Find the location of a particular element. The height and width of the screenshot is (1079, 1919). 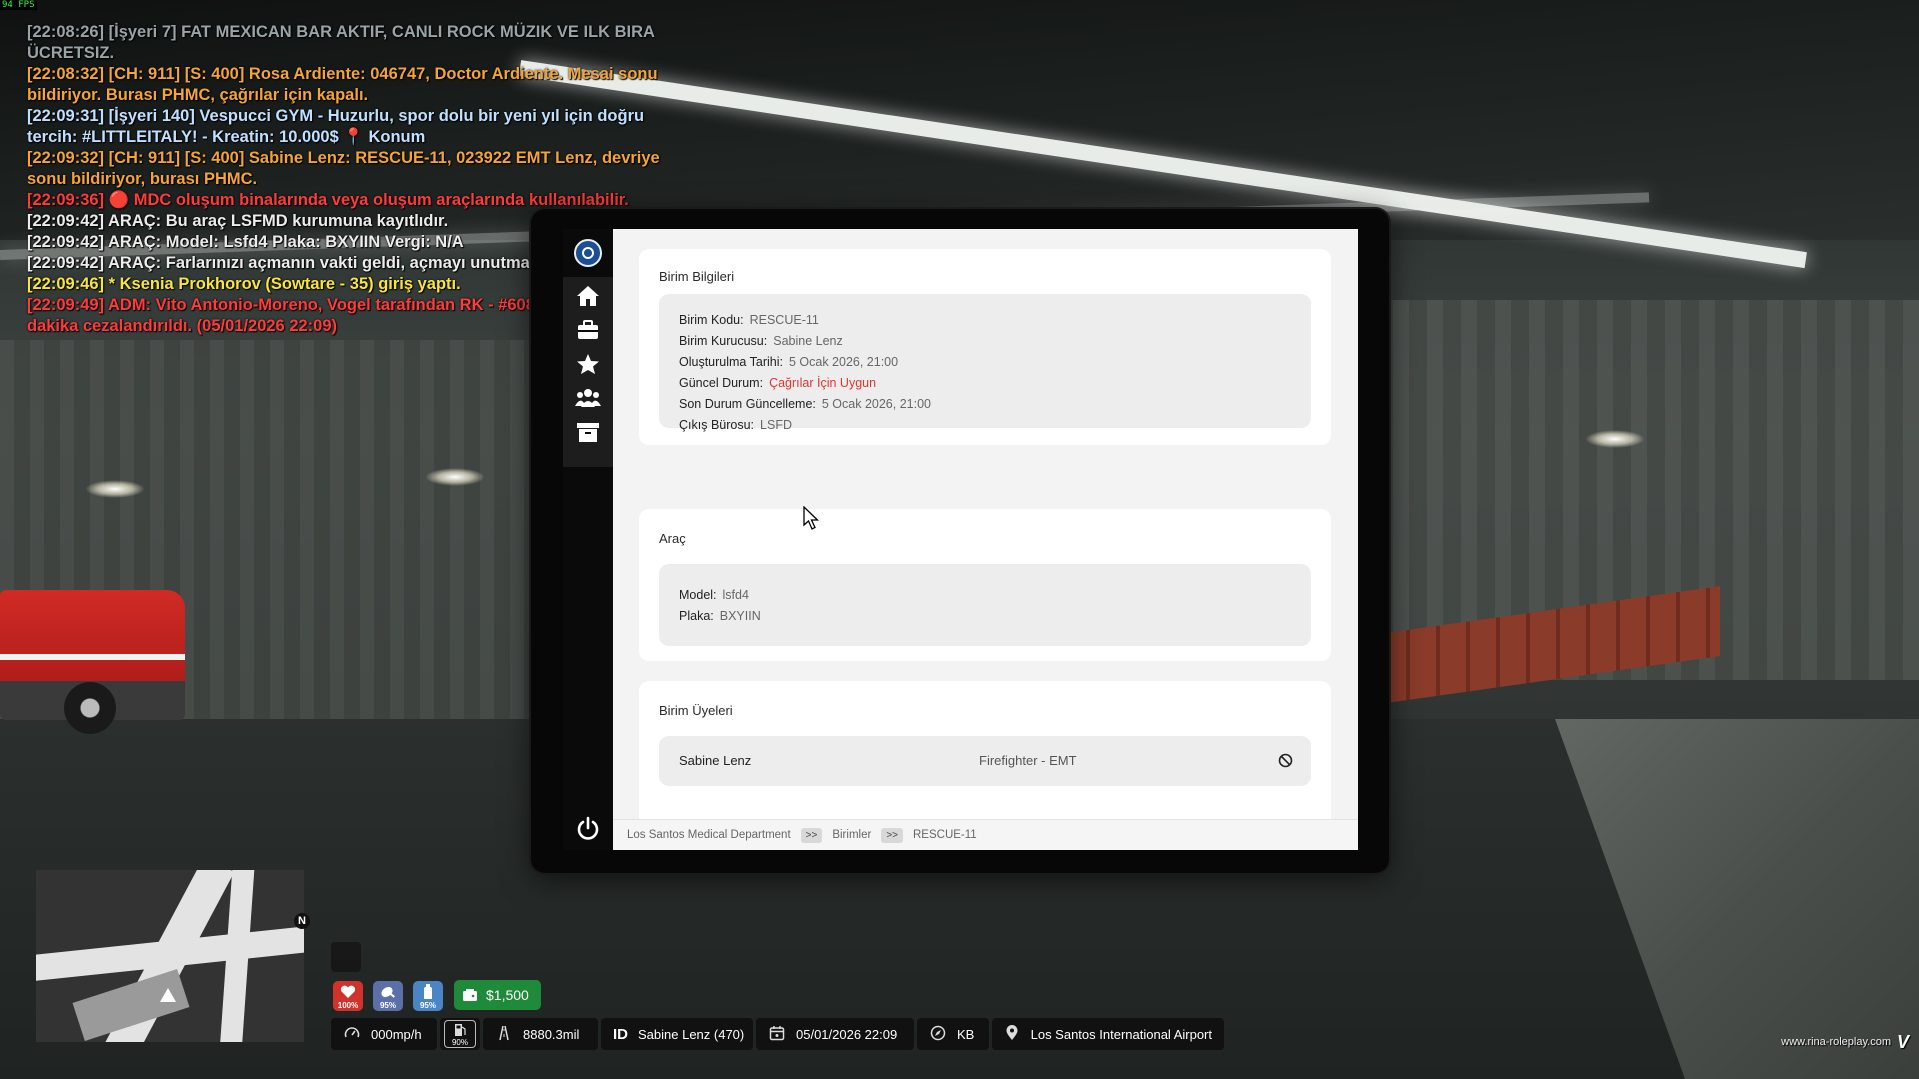

vehicle-card: Araç Model: lsfd4 Plaka: BXYIIN is located at coordinates (985, 585).